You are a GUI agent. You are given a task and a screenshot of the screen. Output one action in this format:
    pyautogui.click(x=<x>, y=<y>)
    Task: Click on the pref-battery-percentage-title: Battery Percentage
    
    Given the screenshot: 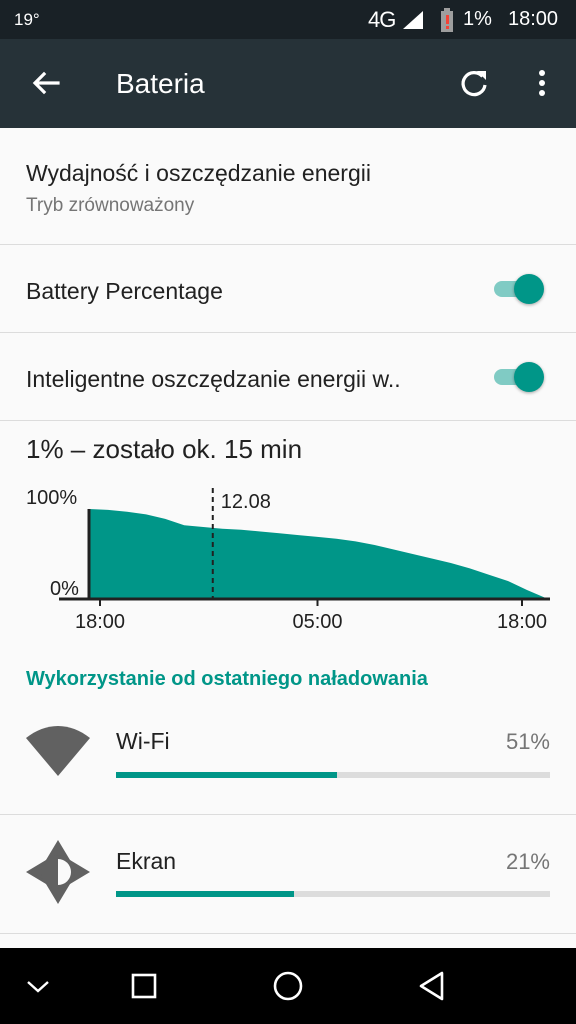 What is the action you would take?
    pyautogui.click(x=124, y=291)
    